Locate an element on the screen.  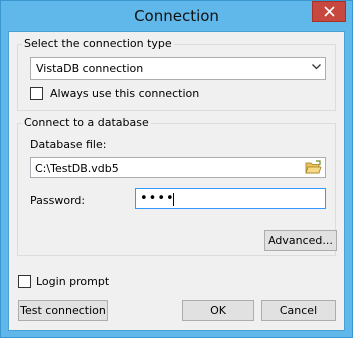
password-field: •••• is located at coordinates (230, 198).